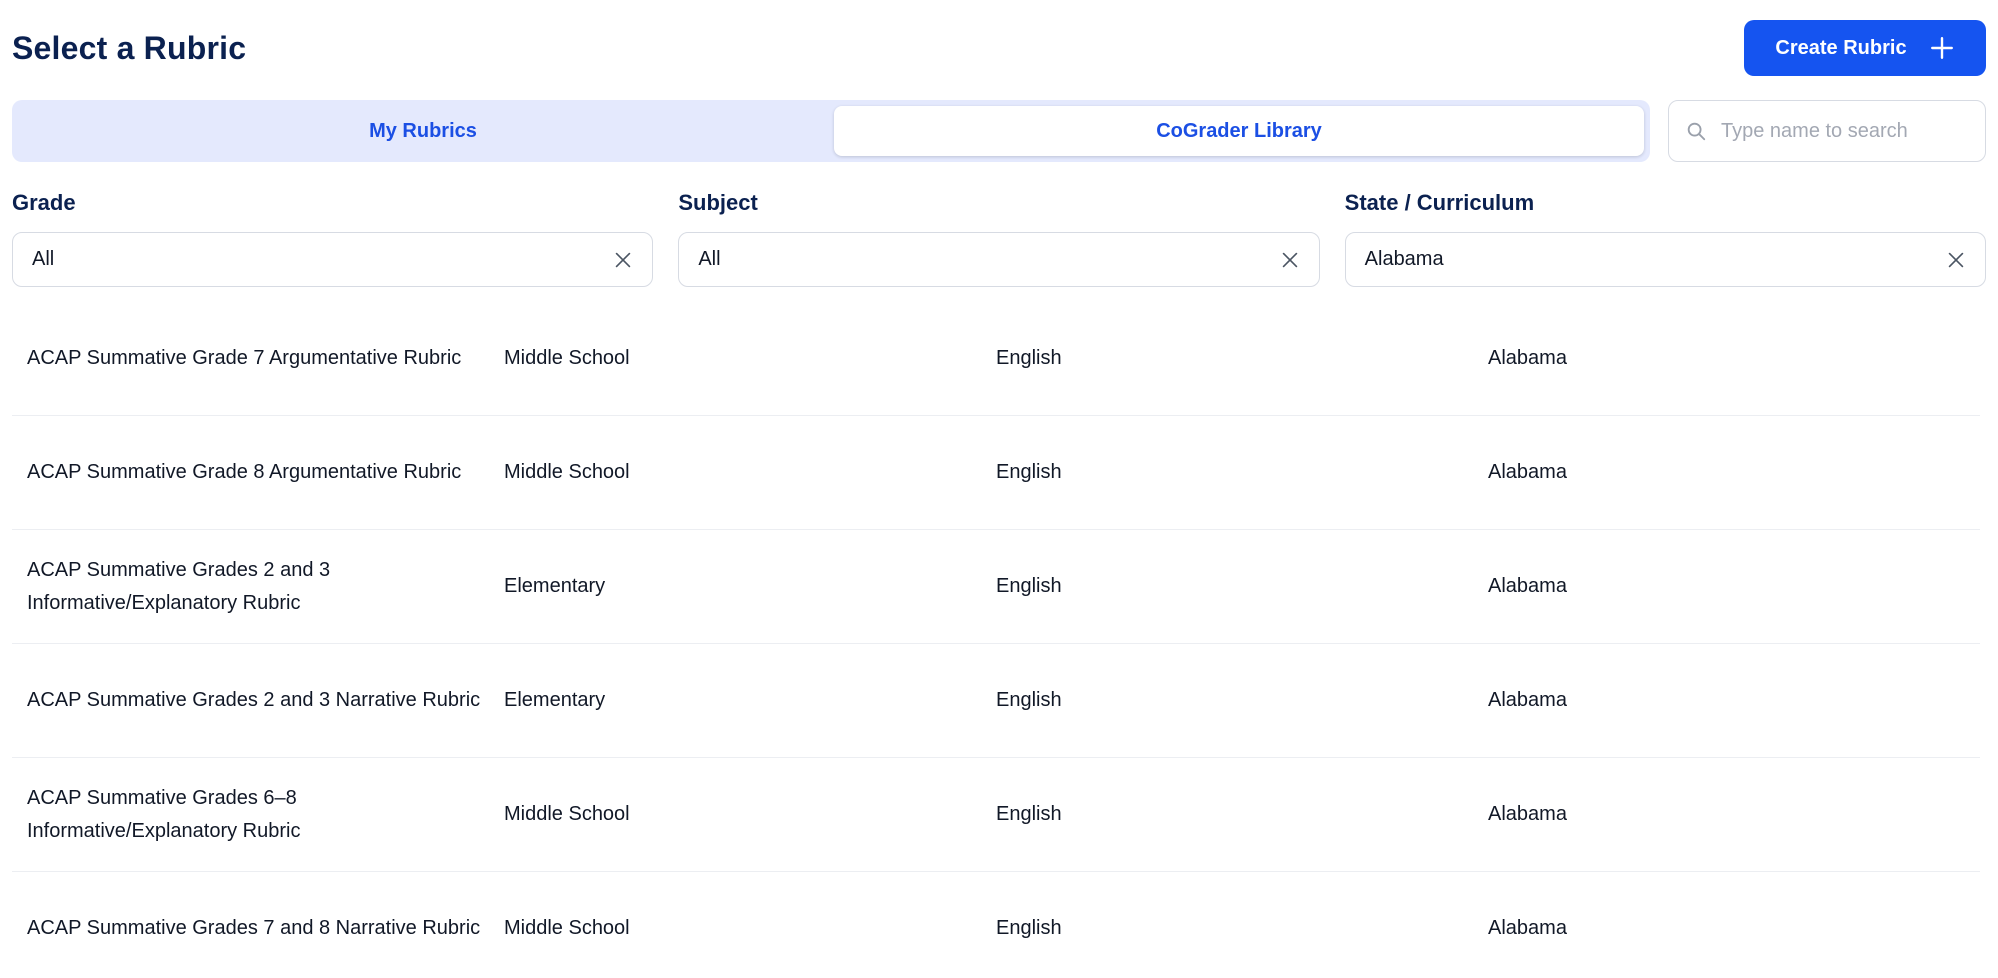 This screenshot has height=978, width=1998. Describe the element at coordinates (1404, 259) in the screenshot. I see `state-select-value: Alabama` at that location.